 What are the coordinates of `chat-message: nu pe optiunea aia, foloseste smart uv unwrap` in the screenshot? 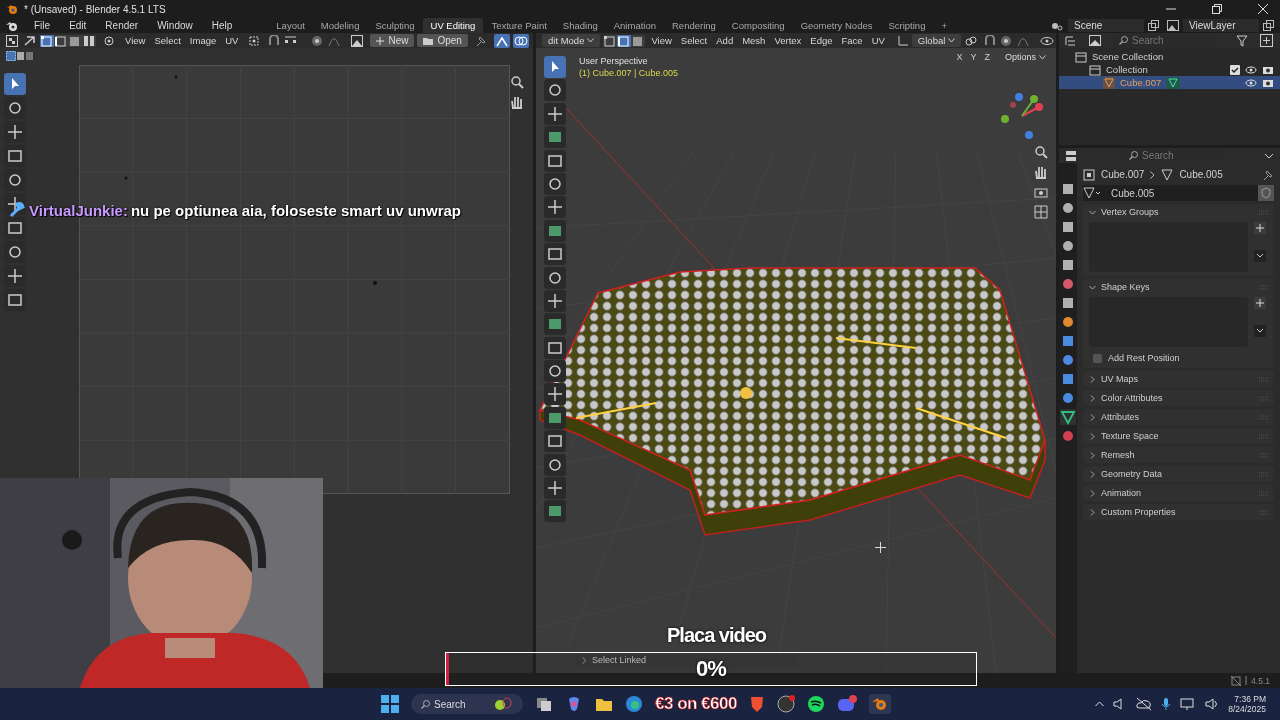 It's located at (295, 210).